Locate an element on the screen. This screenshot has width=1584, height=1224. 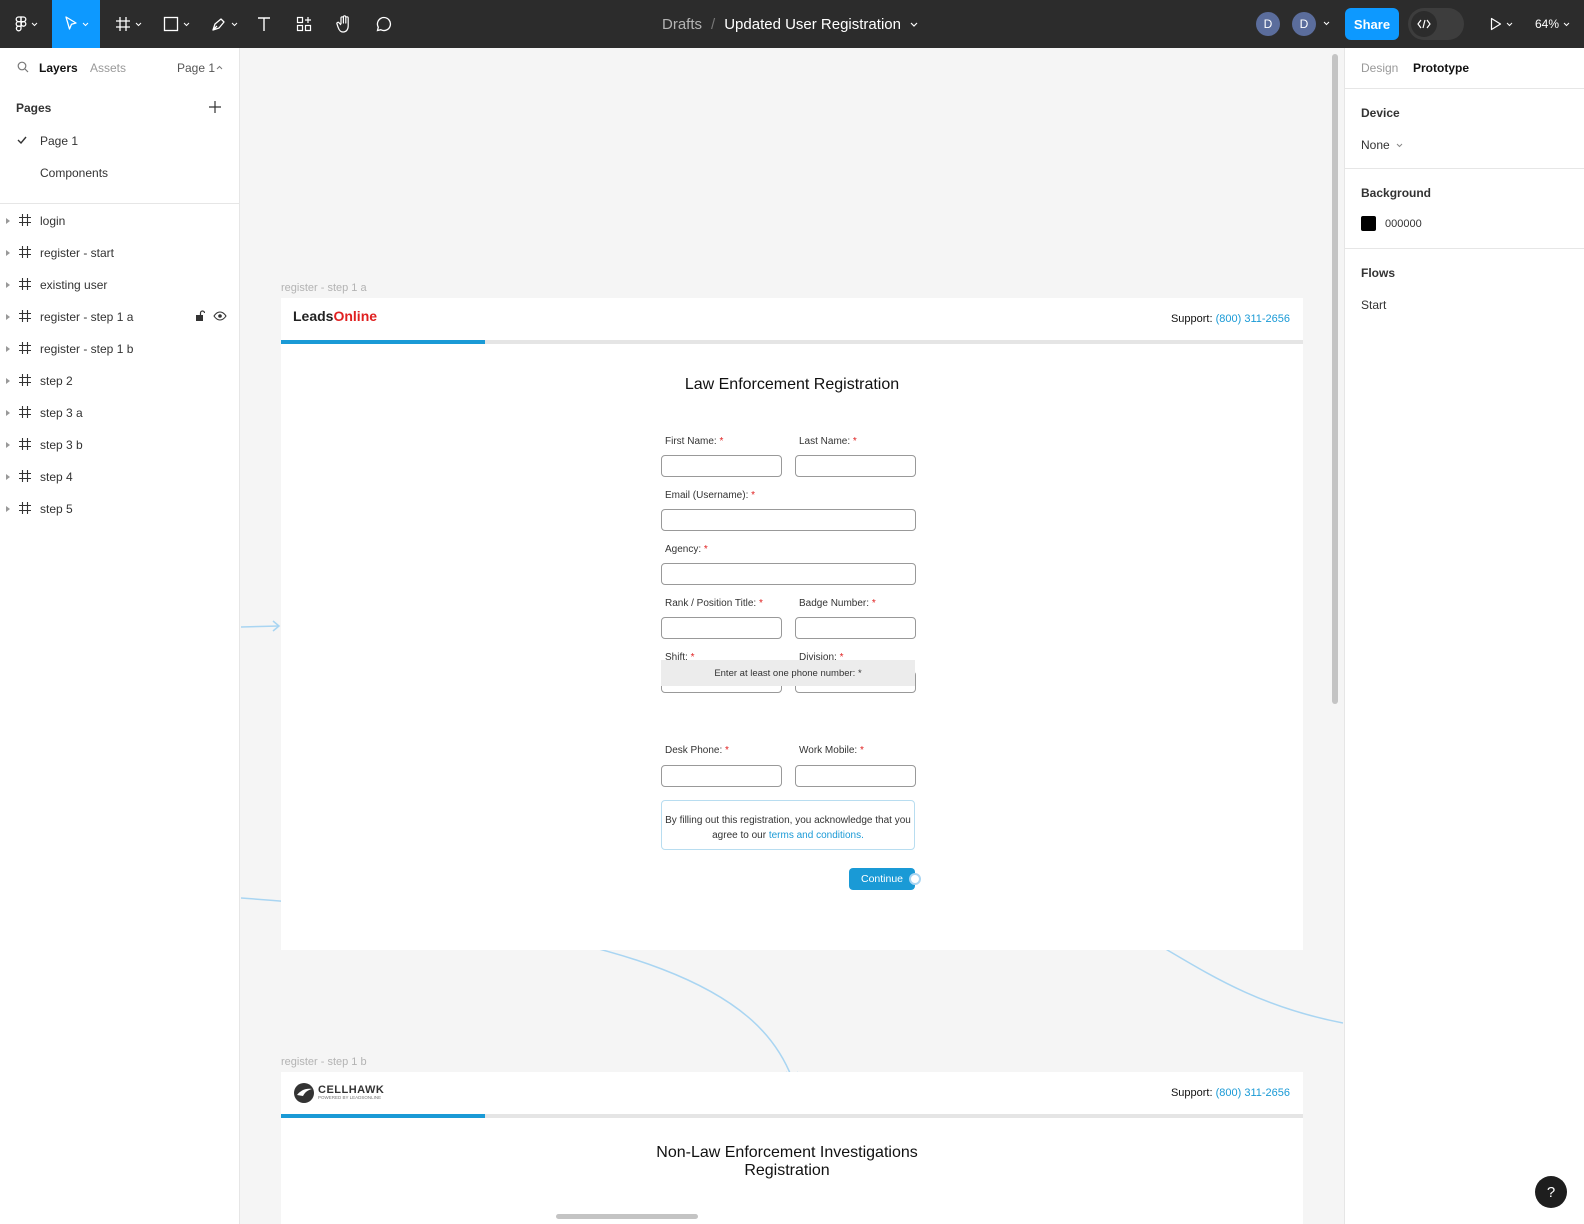
hand-tool-button is located at coordinates (344, 24).